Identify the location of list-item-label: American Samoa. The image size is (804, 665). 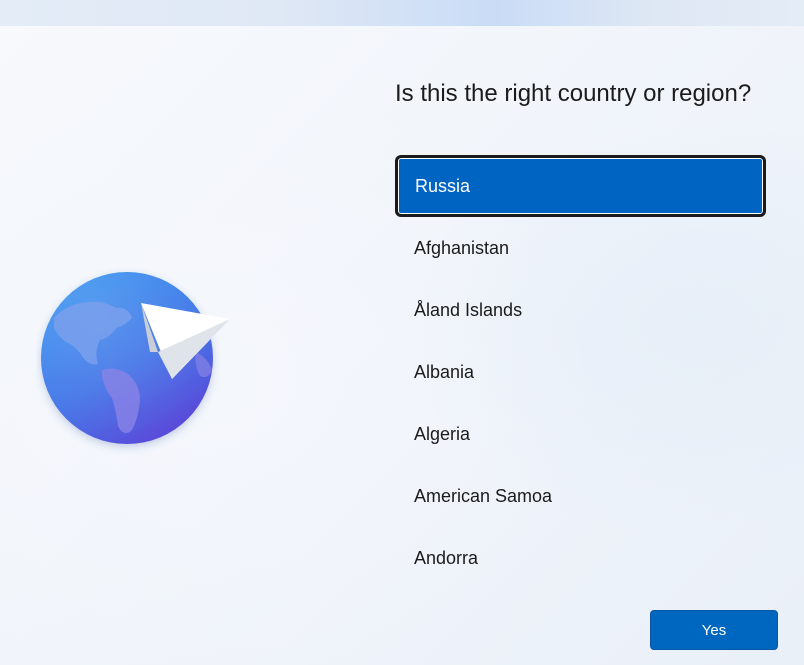
(483, 495).